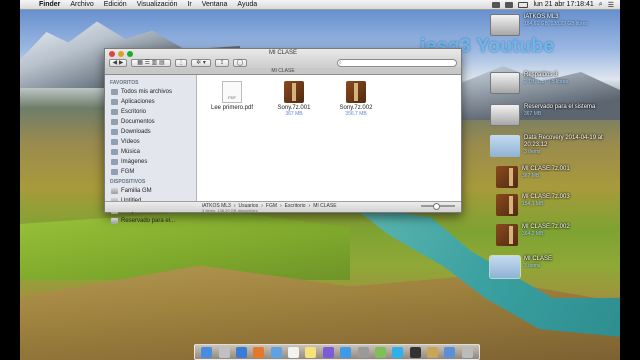  What do you see at coordinates (230, 210) in the screenshot?
I see `status-text: 3 ítems, 138,29 GB disponibles` at bounding box center [230, 210].